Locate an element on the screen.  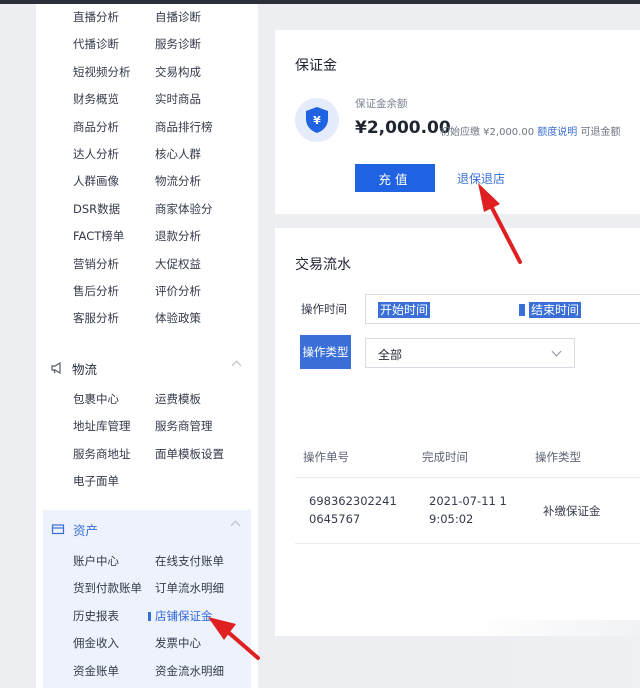
sidebar-nav-link: 体验政策 is located at coordinates (210, 318).